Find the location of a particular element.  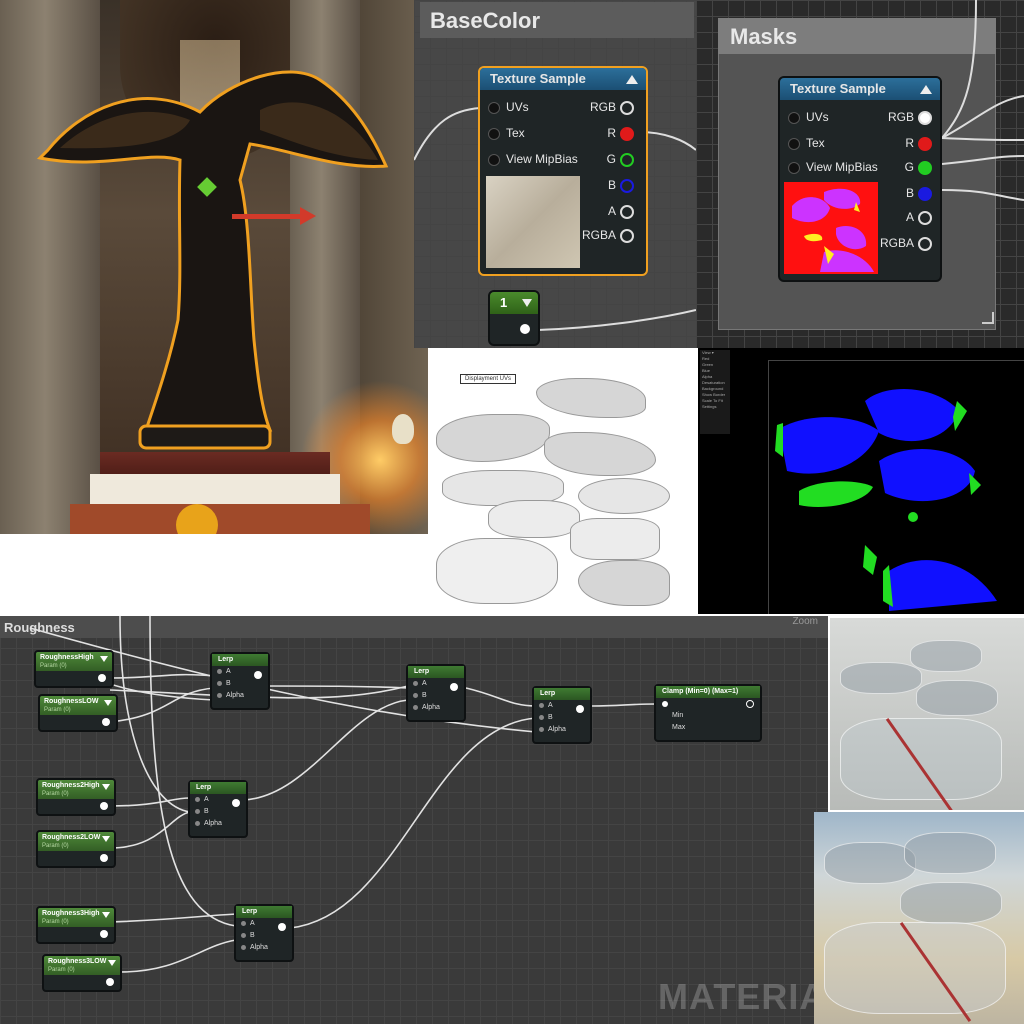

uv-label: Displayment UVs is located at coordinates (488, 379).